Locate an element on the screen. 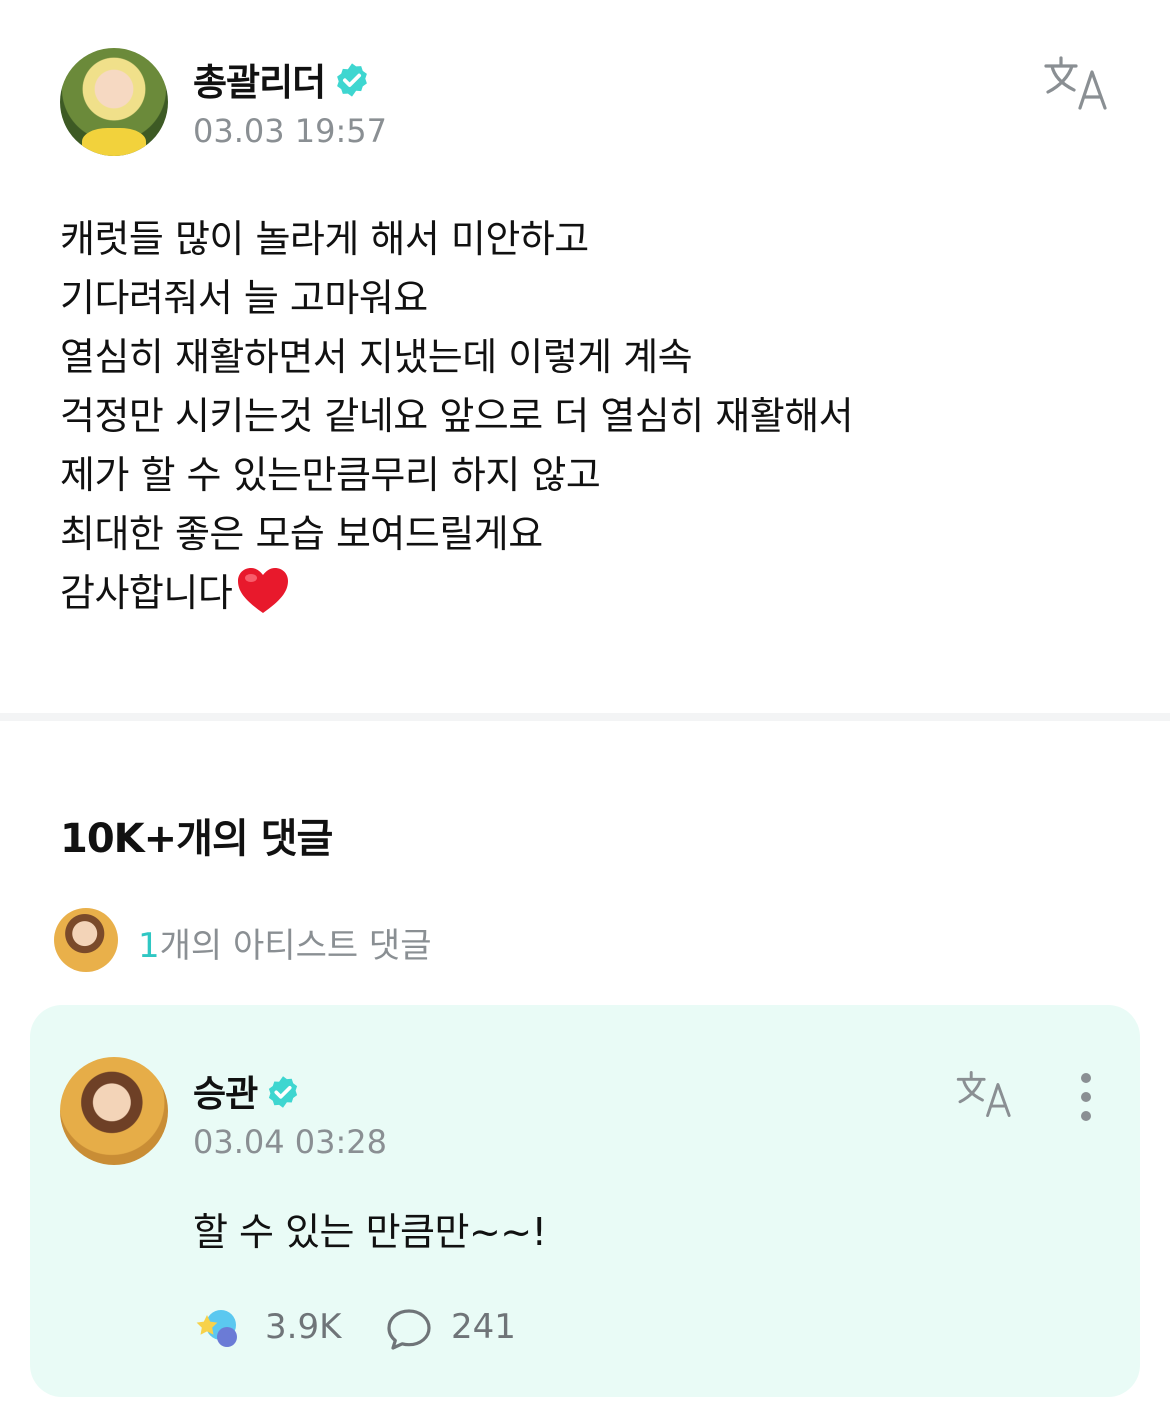 The height and width of the screenshot is (1405, 1170). author-name-row: 총괄리더 is located at coordinates (282, 80).